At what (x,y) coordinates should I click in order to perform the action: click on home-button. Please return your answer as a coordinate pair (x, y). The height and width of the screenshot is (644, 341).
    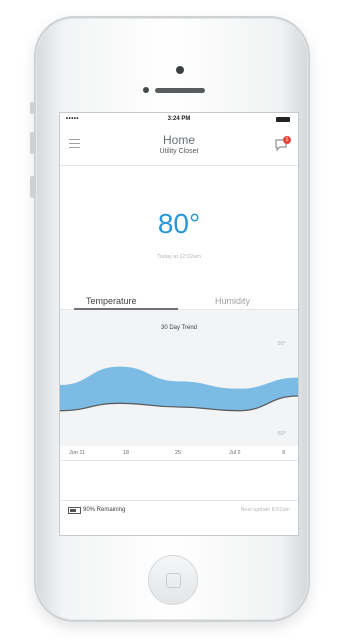
    Looking at the image, I should click on (173, 580).